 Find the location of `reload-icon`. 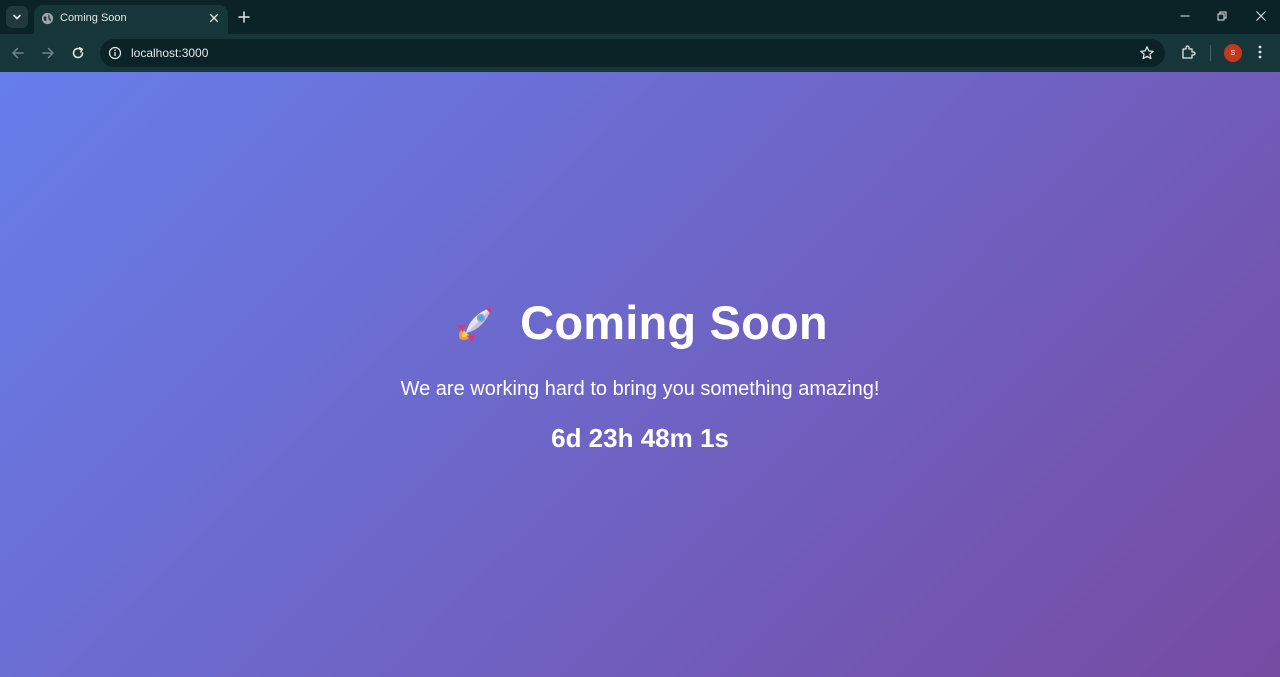

reload-icon is located at coordinates (78, 53).